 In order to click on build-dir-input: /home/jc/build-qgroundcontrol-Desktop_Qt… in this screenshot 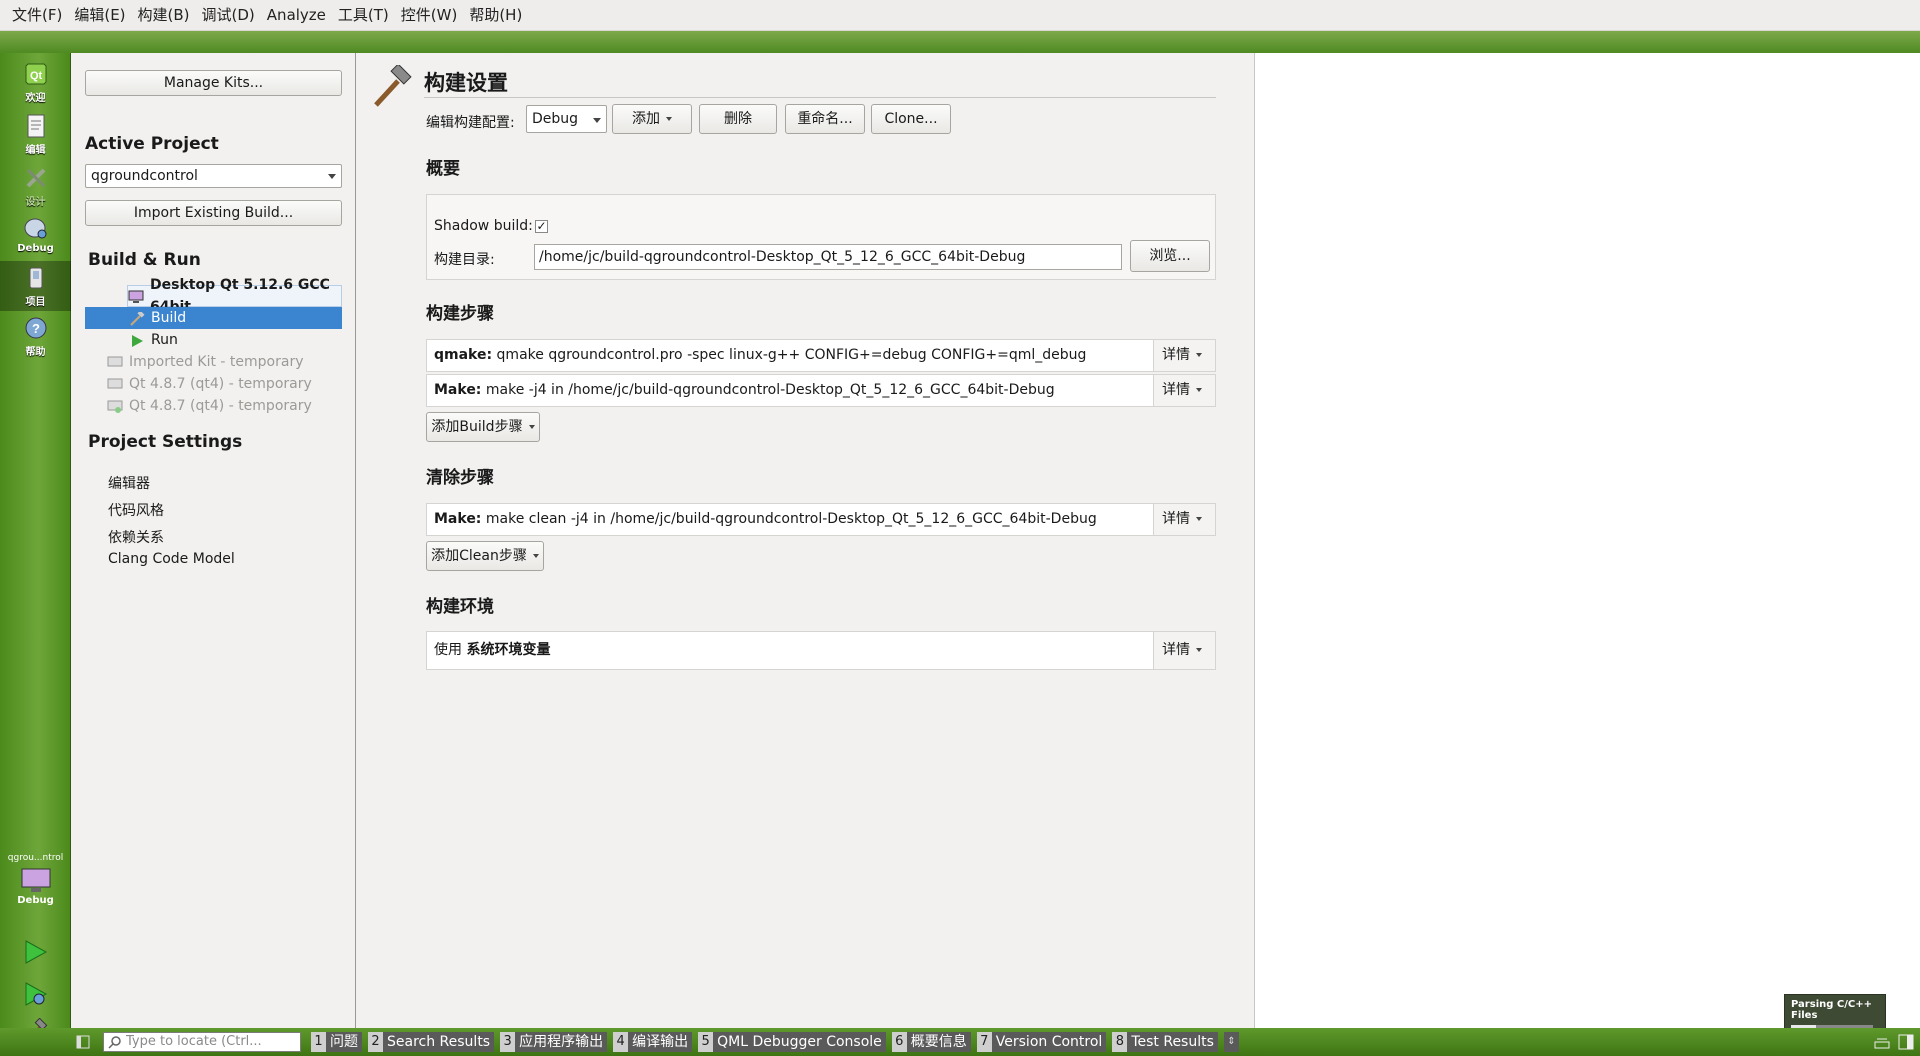, I will do `click(828, 257)`.